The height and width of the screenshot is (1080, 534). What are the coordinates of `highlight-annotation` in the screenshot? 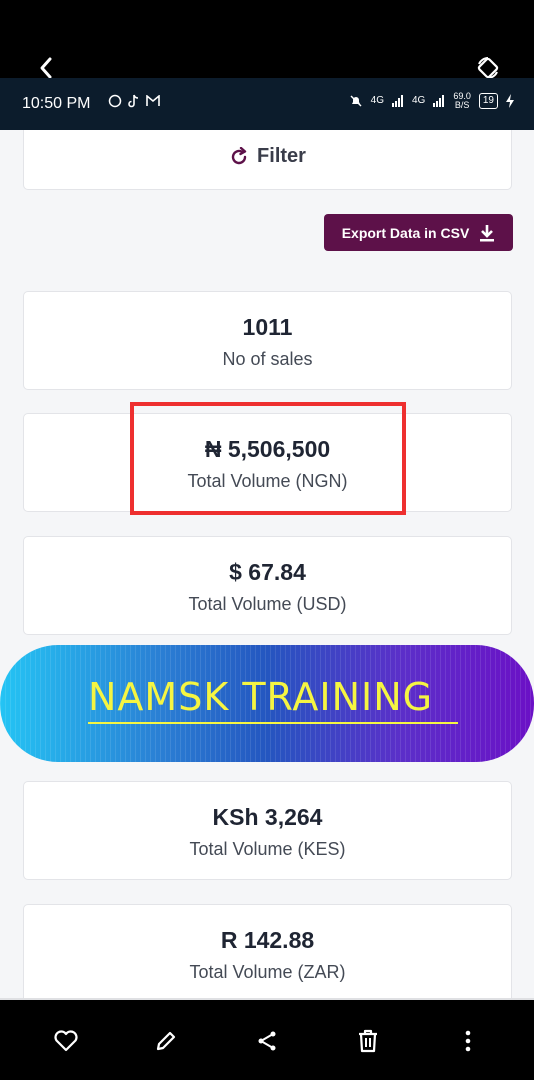 It's located at (268, 458).